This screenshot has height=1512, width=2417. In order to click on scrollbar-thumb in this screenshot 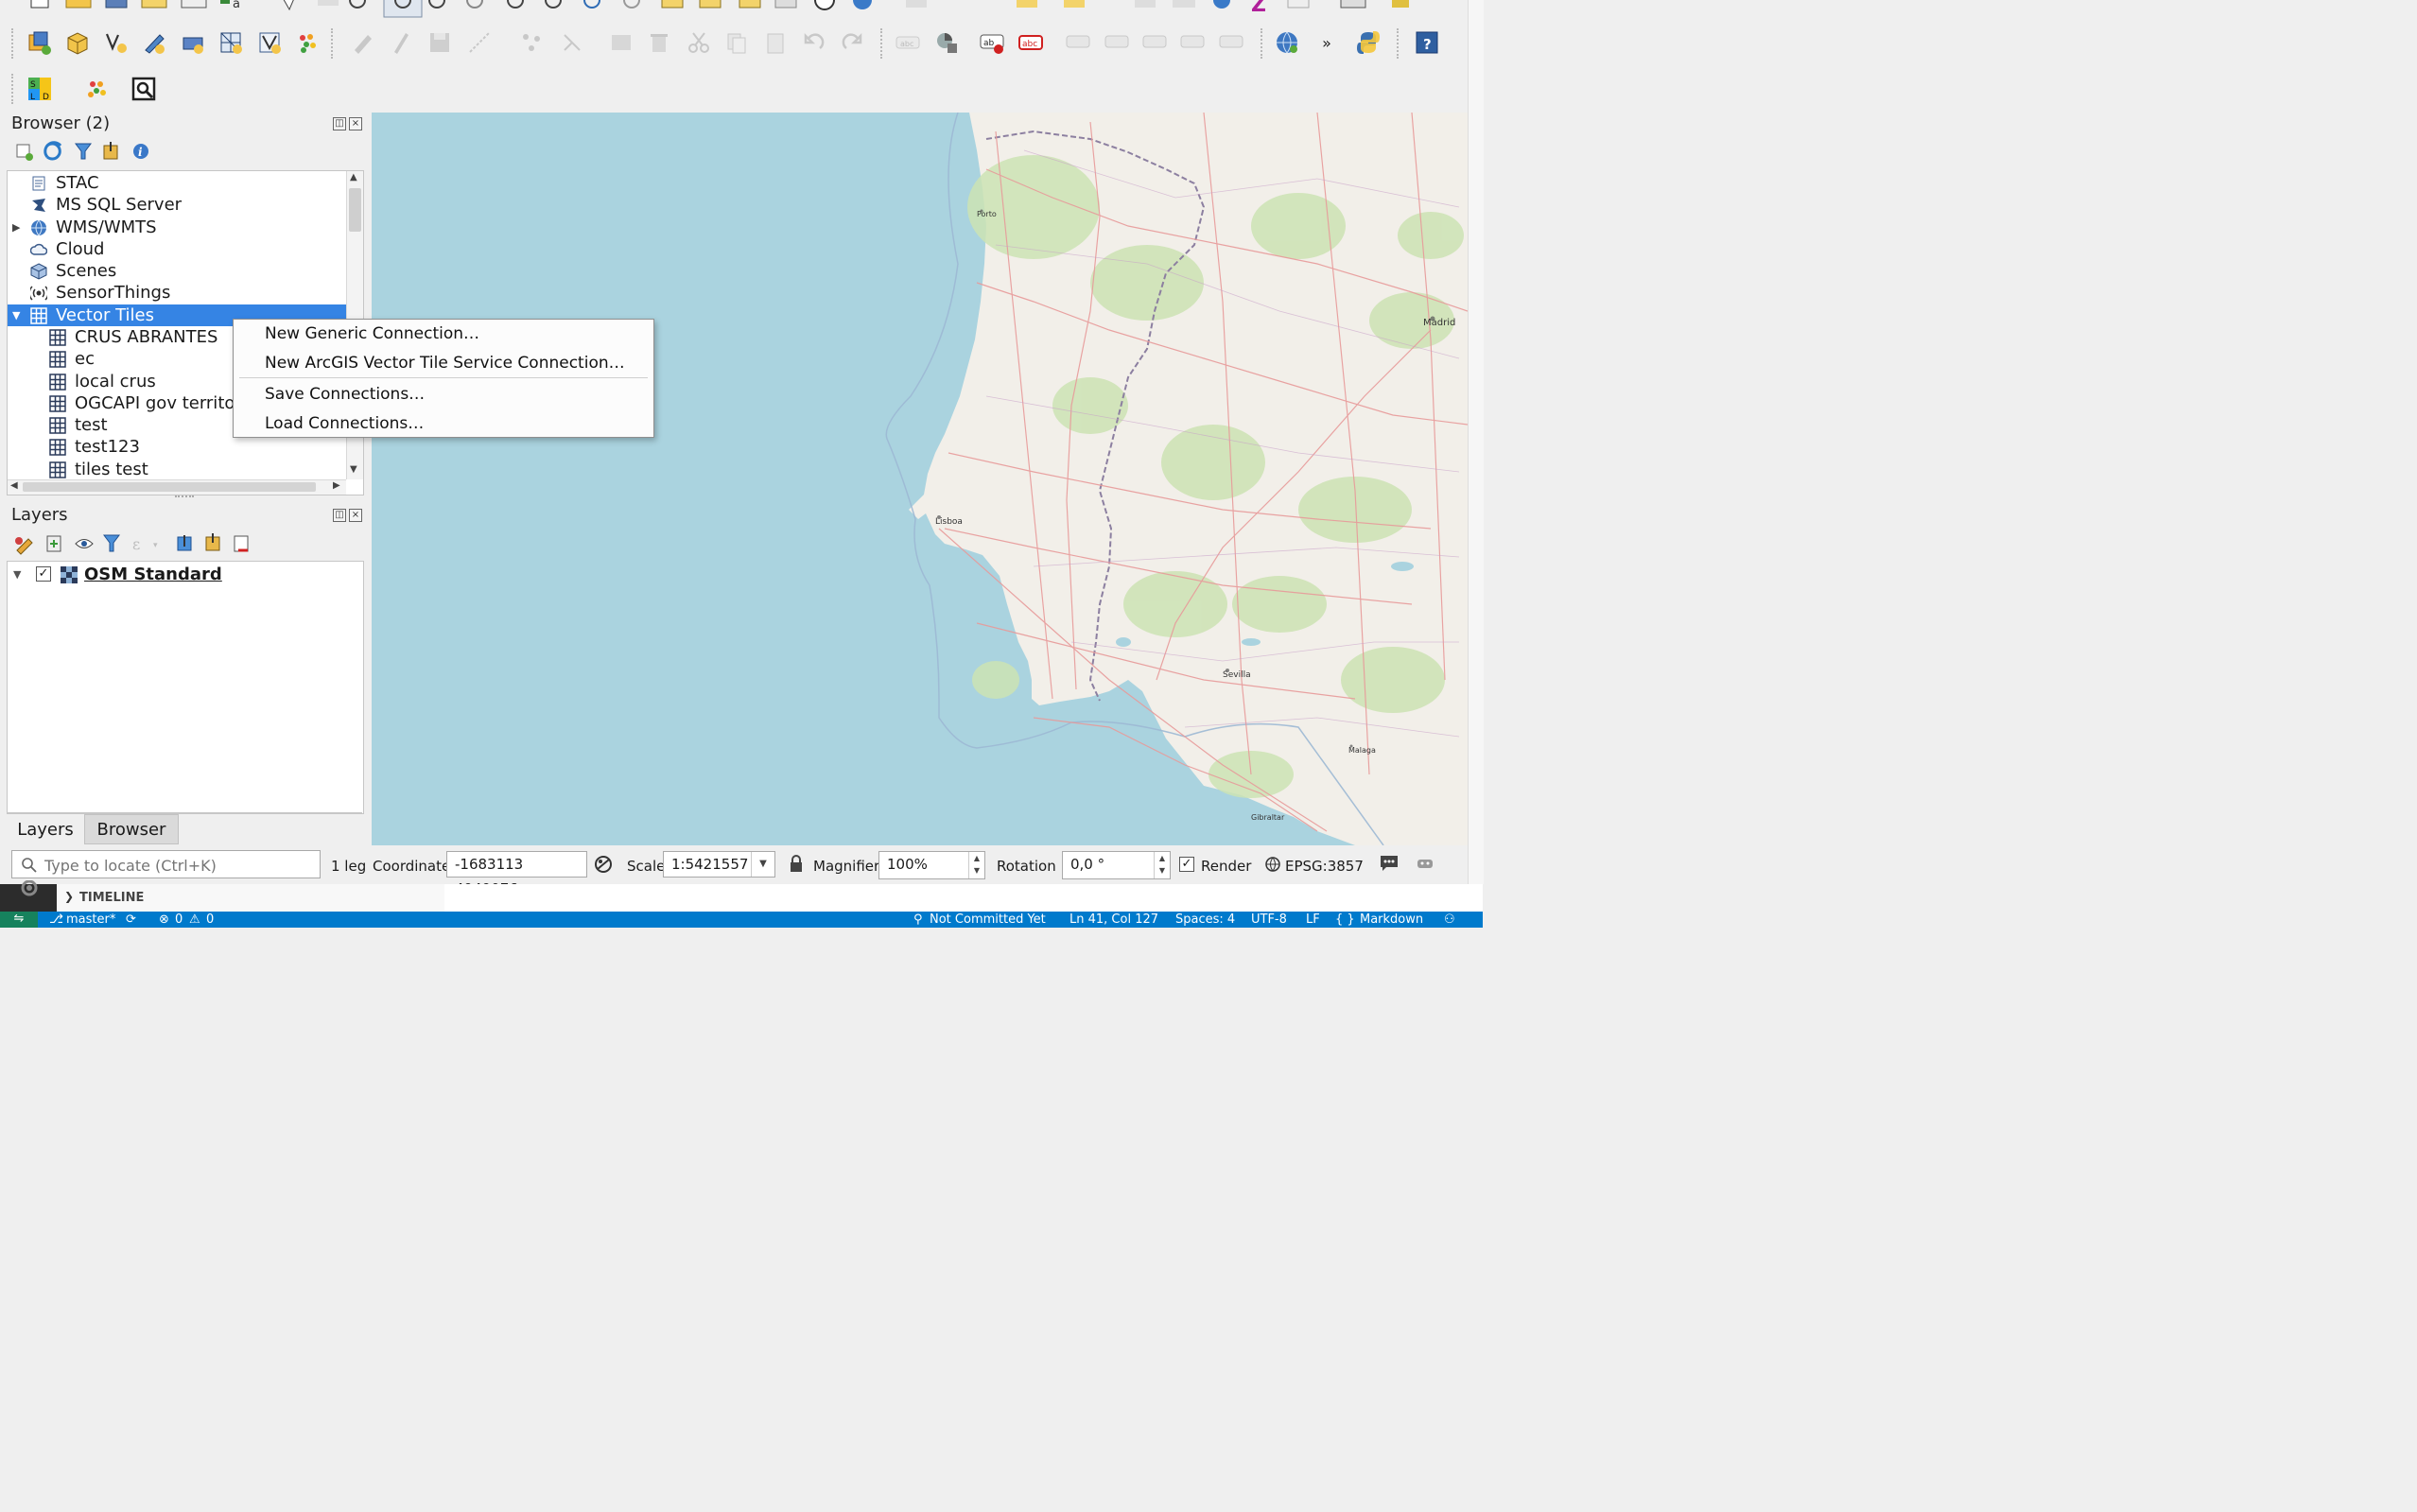, I will do `click(355, 210)`.